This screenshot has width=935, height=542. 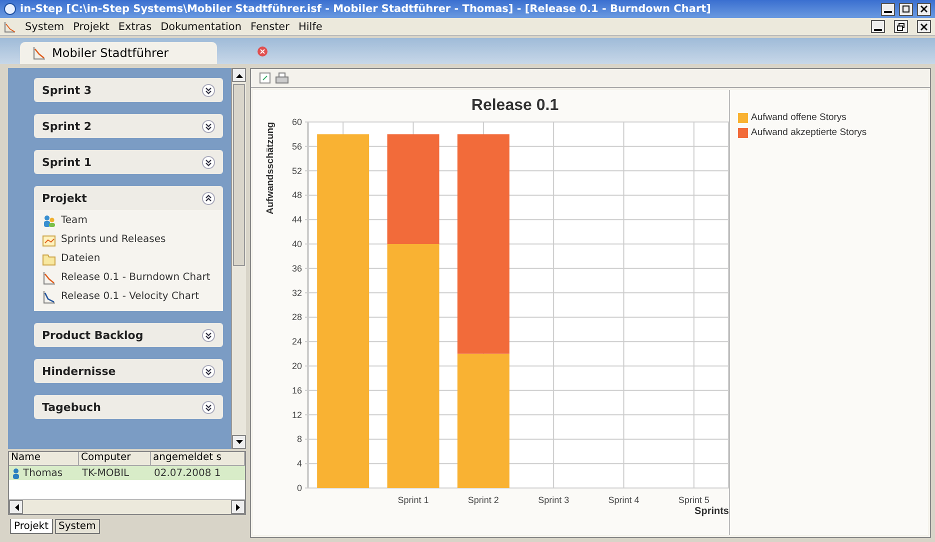 What do you see at coordinates (297, 171) in the screenshot?
I see `tick-label: 52` at bounding box center [297, 171].